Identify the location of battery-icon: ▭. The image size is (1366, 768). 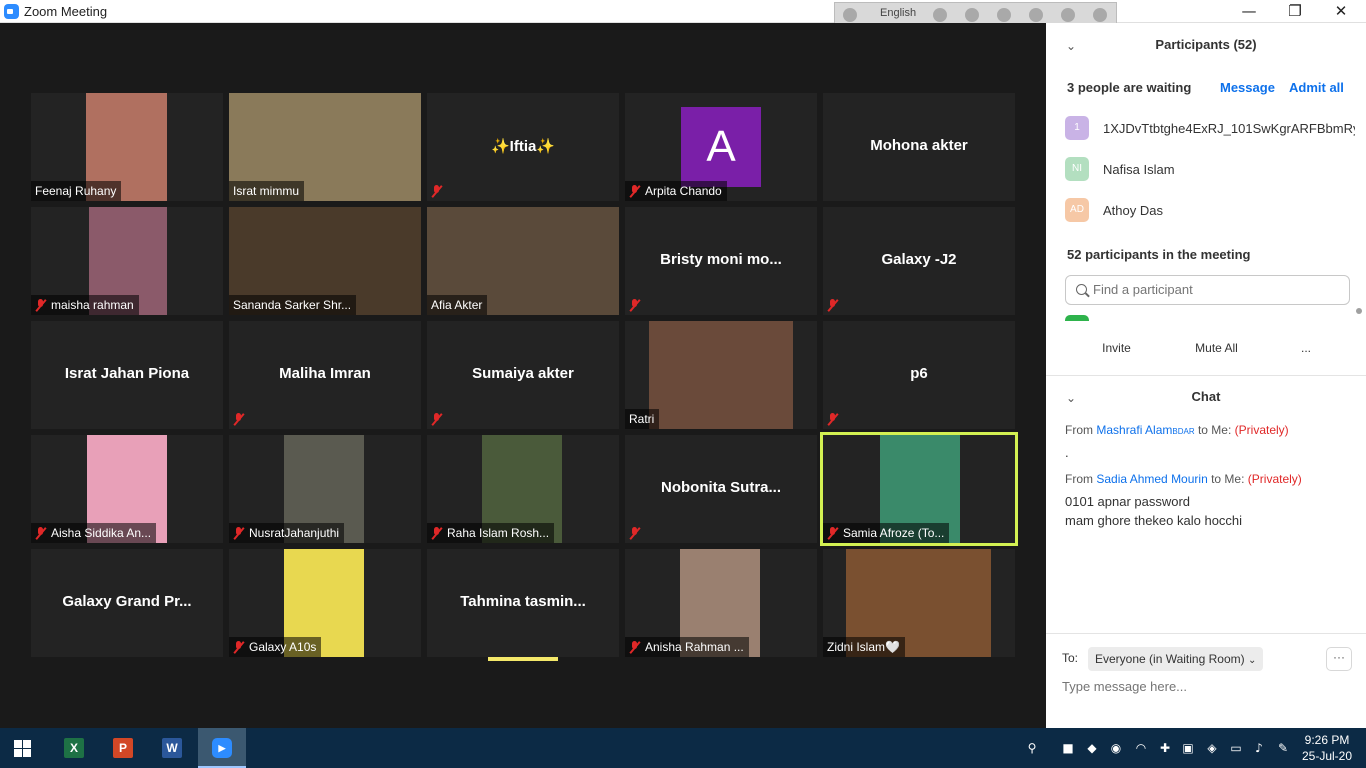
(1236, 748).